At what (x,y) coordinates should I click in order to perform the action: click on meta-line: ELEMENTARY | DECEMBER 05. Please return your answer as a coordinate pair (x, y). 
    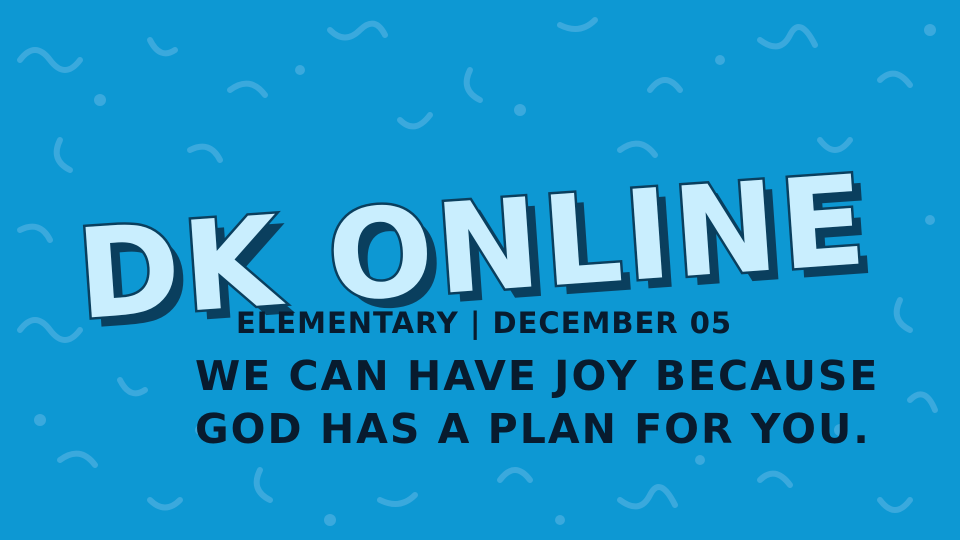
    Looking at the image, I should click on (484, 323).